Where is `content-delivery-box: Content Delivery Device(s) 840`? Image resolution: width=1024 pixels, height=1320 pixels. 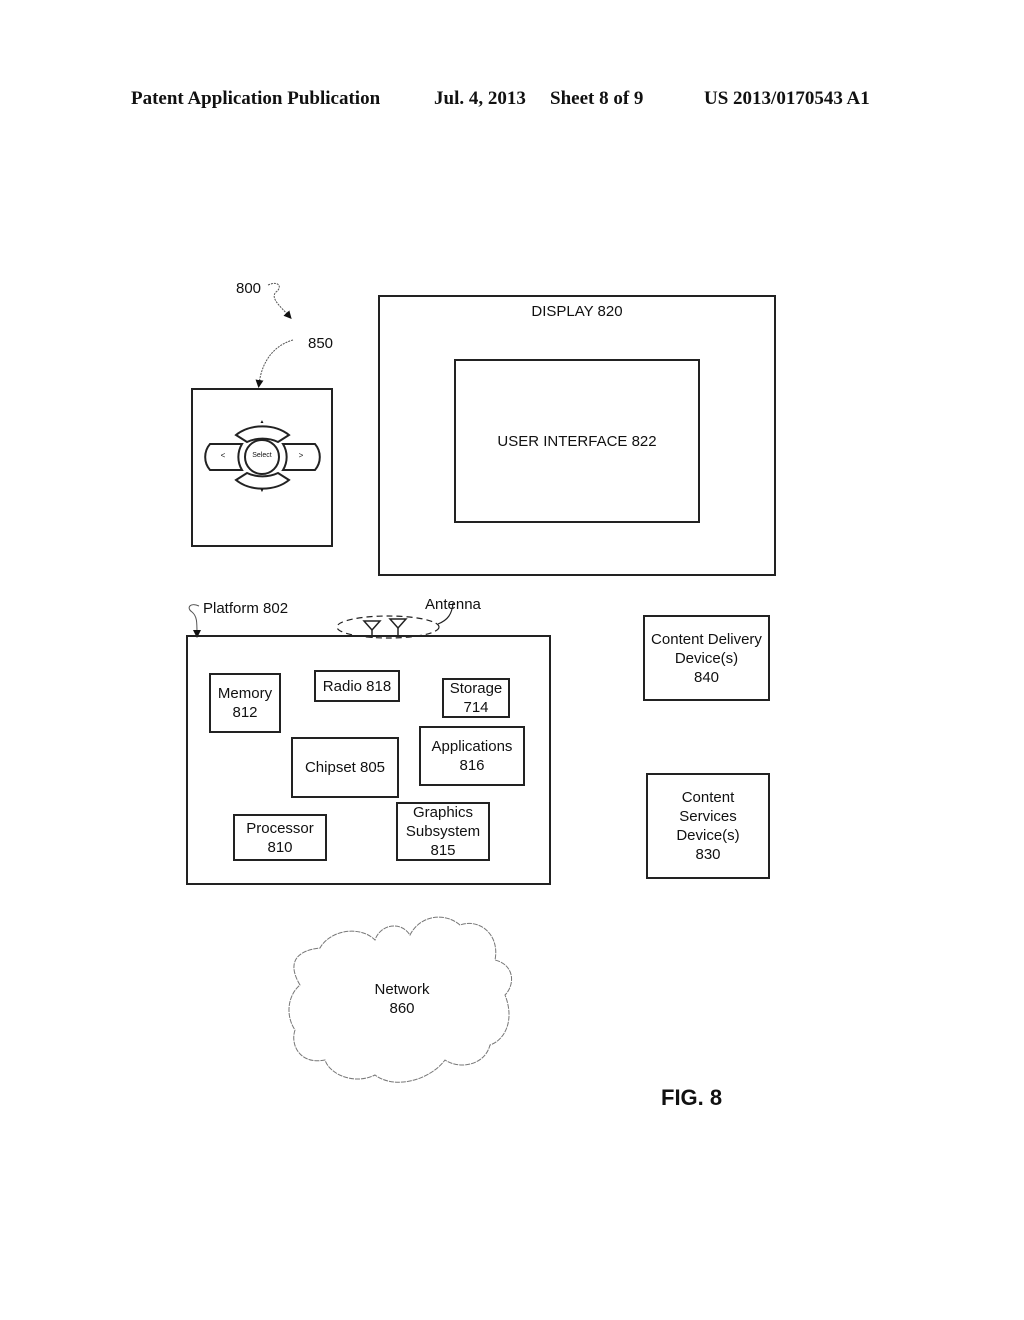
content-delivery-box: Content Delivery Device(s) 840 is located at coordinates (706, 658).